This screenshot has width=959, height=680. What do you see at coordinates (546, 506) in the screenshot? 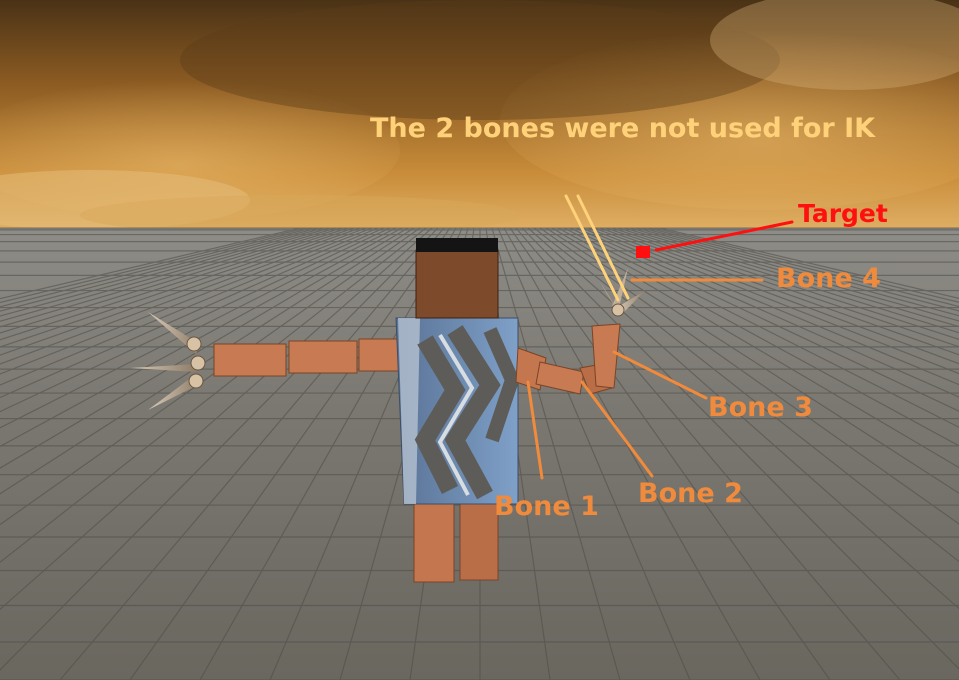
I see `label-bone-1: Bone 1` at bounding box center [546, 506].